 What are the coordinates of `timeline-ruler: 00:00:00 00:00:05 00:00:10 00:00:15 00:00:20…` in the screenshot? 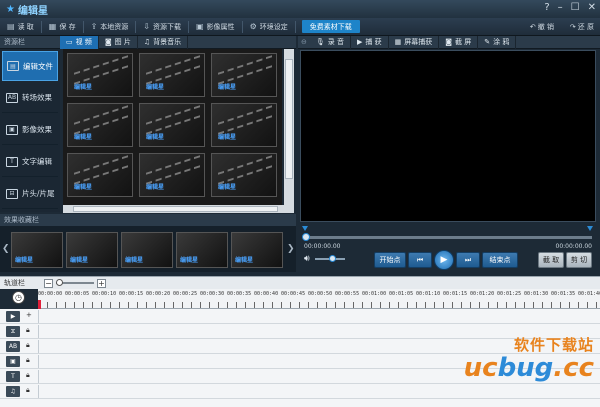 It's located at (319, 299).